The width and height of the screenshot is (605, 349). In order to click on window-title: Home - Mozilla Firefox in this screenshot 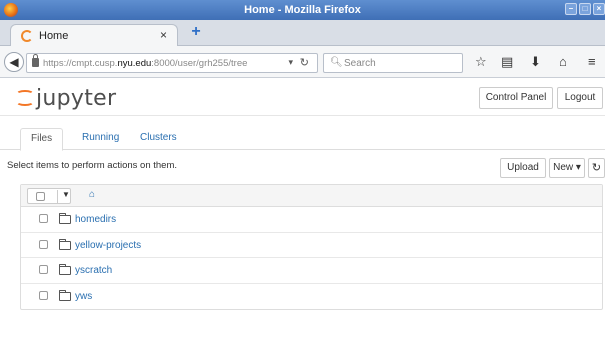, I will do `click(302, 10)`.